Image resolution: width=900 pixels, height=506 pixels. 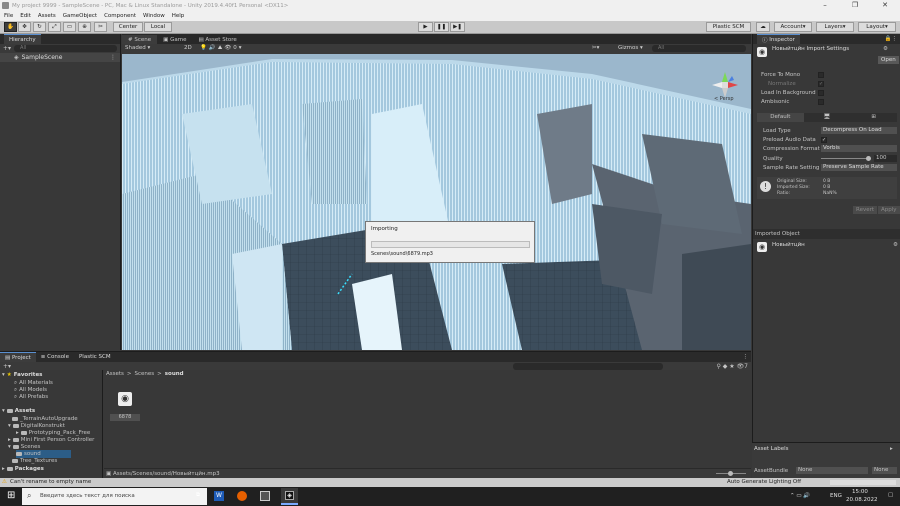 I want to click on scene-view-toggles: 💡🔊⛰👁0▾, so click(x=222, y=48).